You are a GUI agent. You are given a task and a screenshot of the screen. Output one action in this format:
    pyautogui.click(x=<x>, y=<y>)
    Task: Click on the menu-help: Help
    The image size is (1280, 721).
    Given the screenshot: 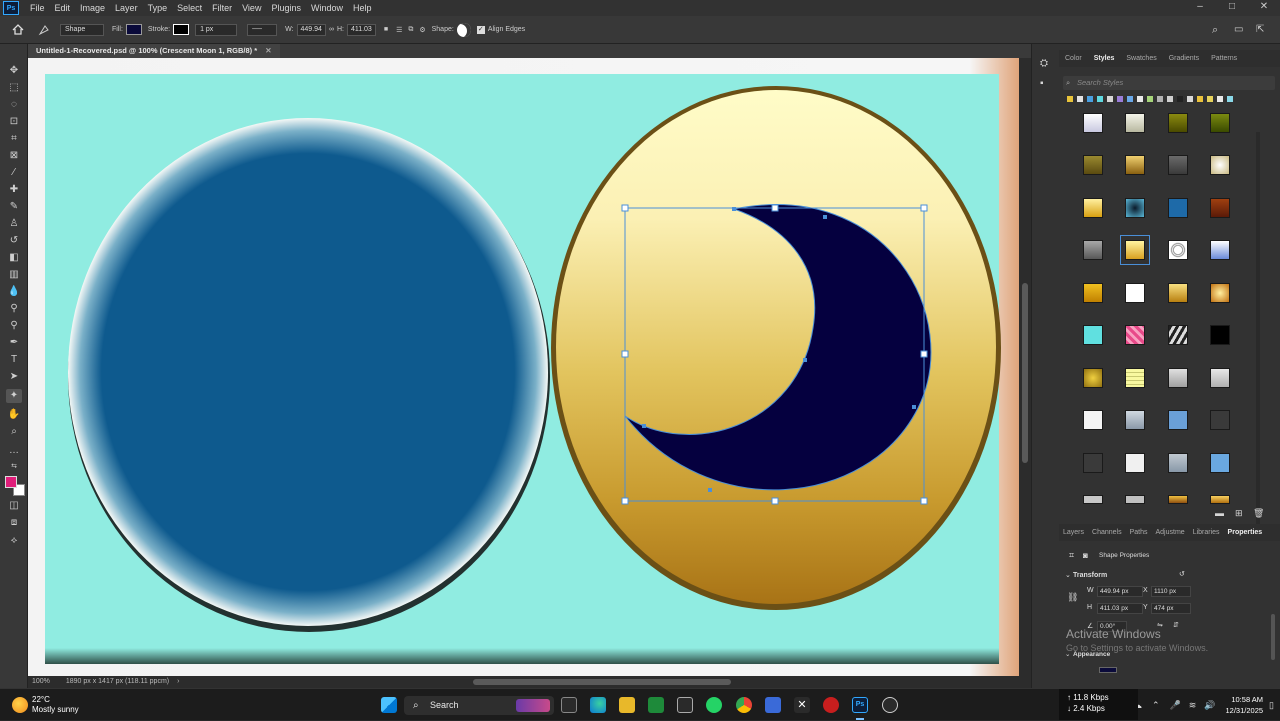 What is the action you would take?
    pyautogui.click(x=362, y=8)
    